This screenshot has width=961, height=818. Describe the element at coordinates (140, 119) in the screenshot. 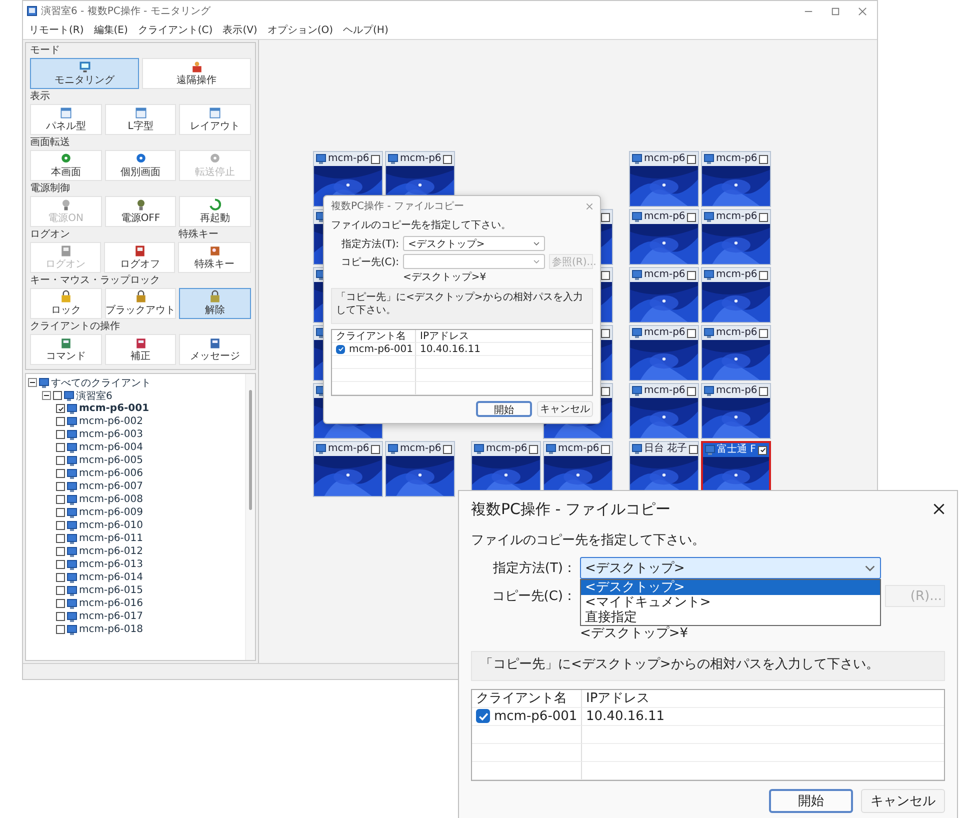

I see `tool-button: L字型` at that location.